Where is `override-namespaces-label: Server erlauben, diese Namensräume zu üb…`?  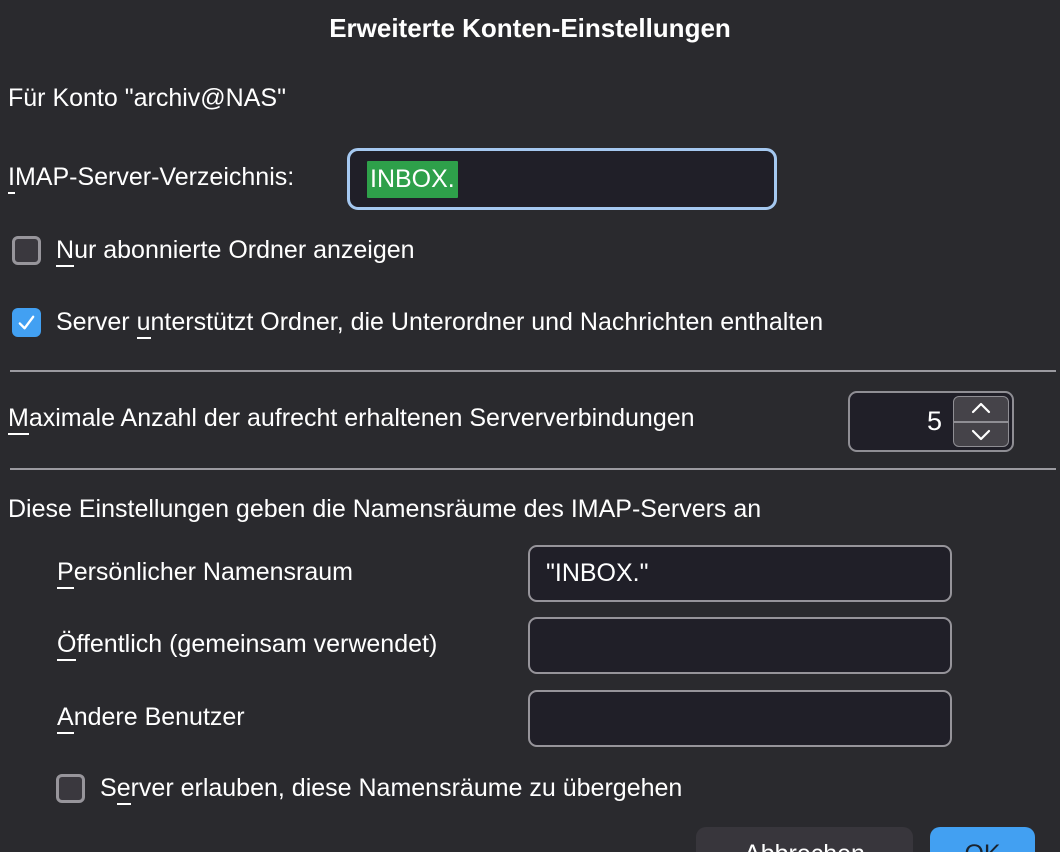
override-namespaces-label: Server erlauben, diese Namensräume zu üb… is located at coordinates (391, 789).